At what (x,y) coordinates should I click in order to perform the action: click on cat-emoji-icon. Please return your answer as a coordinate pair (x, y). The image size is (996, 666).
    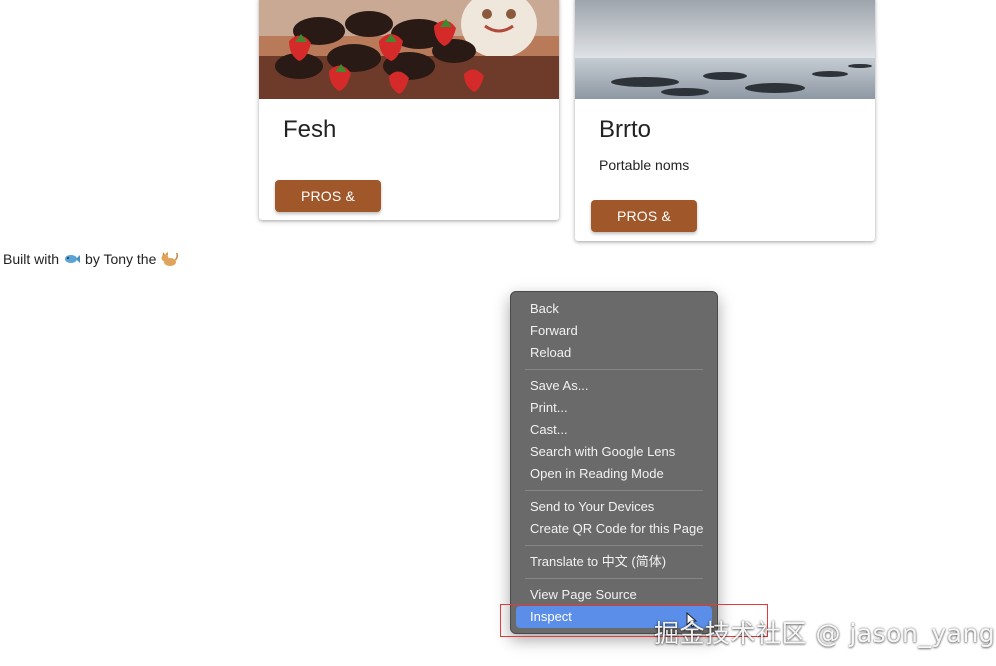
    Looking at the image, I should click on (169, 259).